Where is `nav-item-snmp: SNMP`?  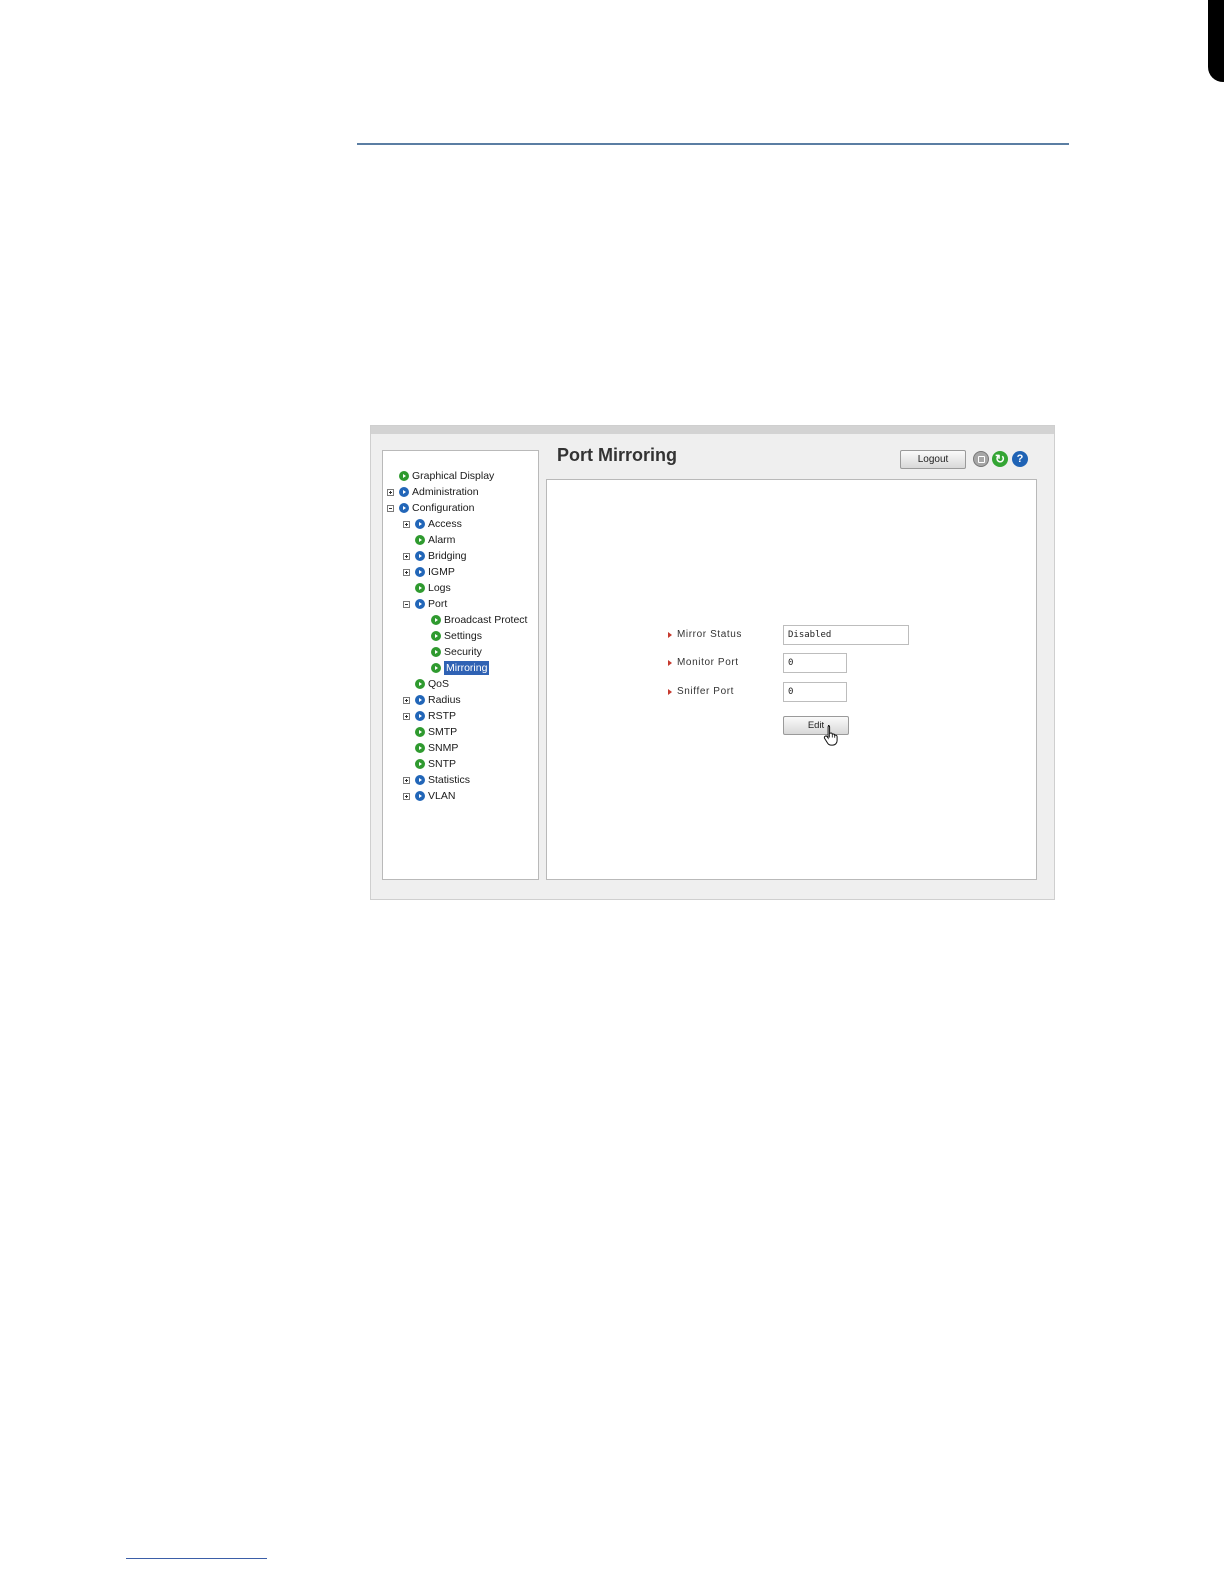
nav-item-snmp: SNMP is located at coordinates (430, 748).